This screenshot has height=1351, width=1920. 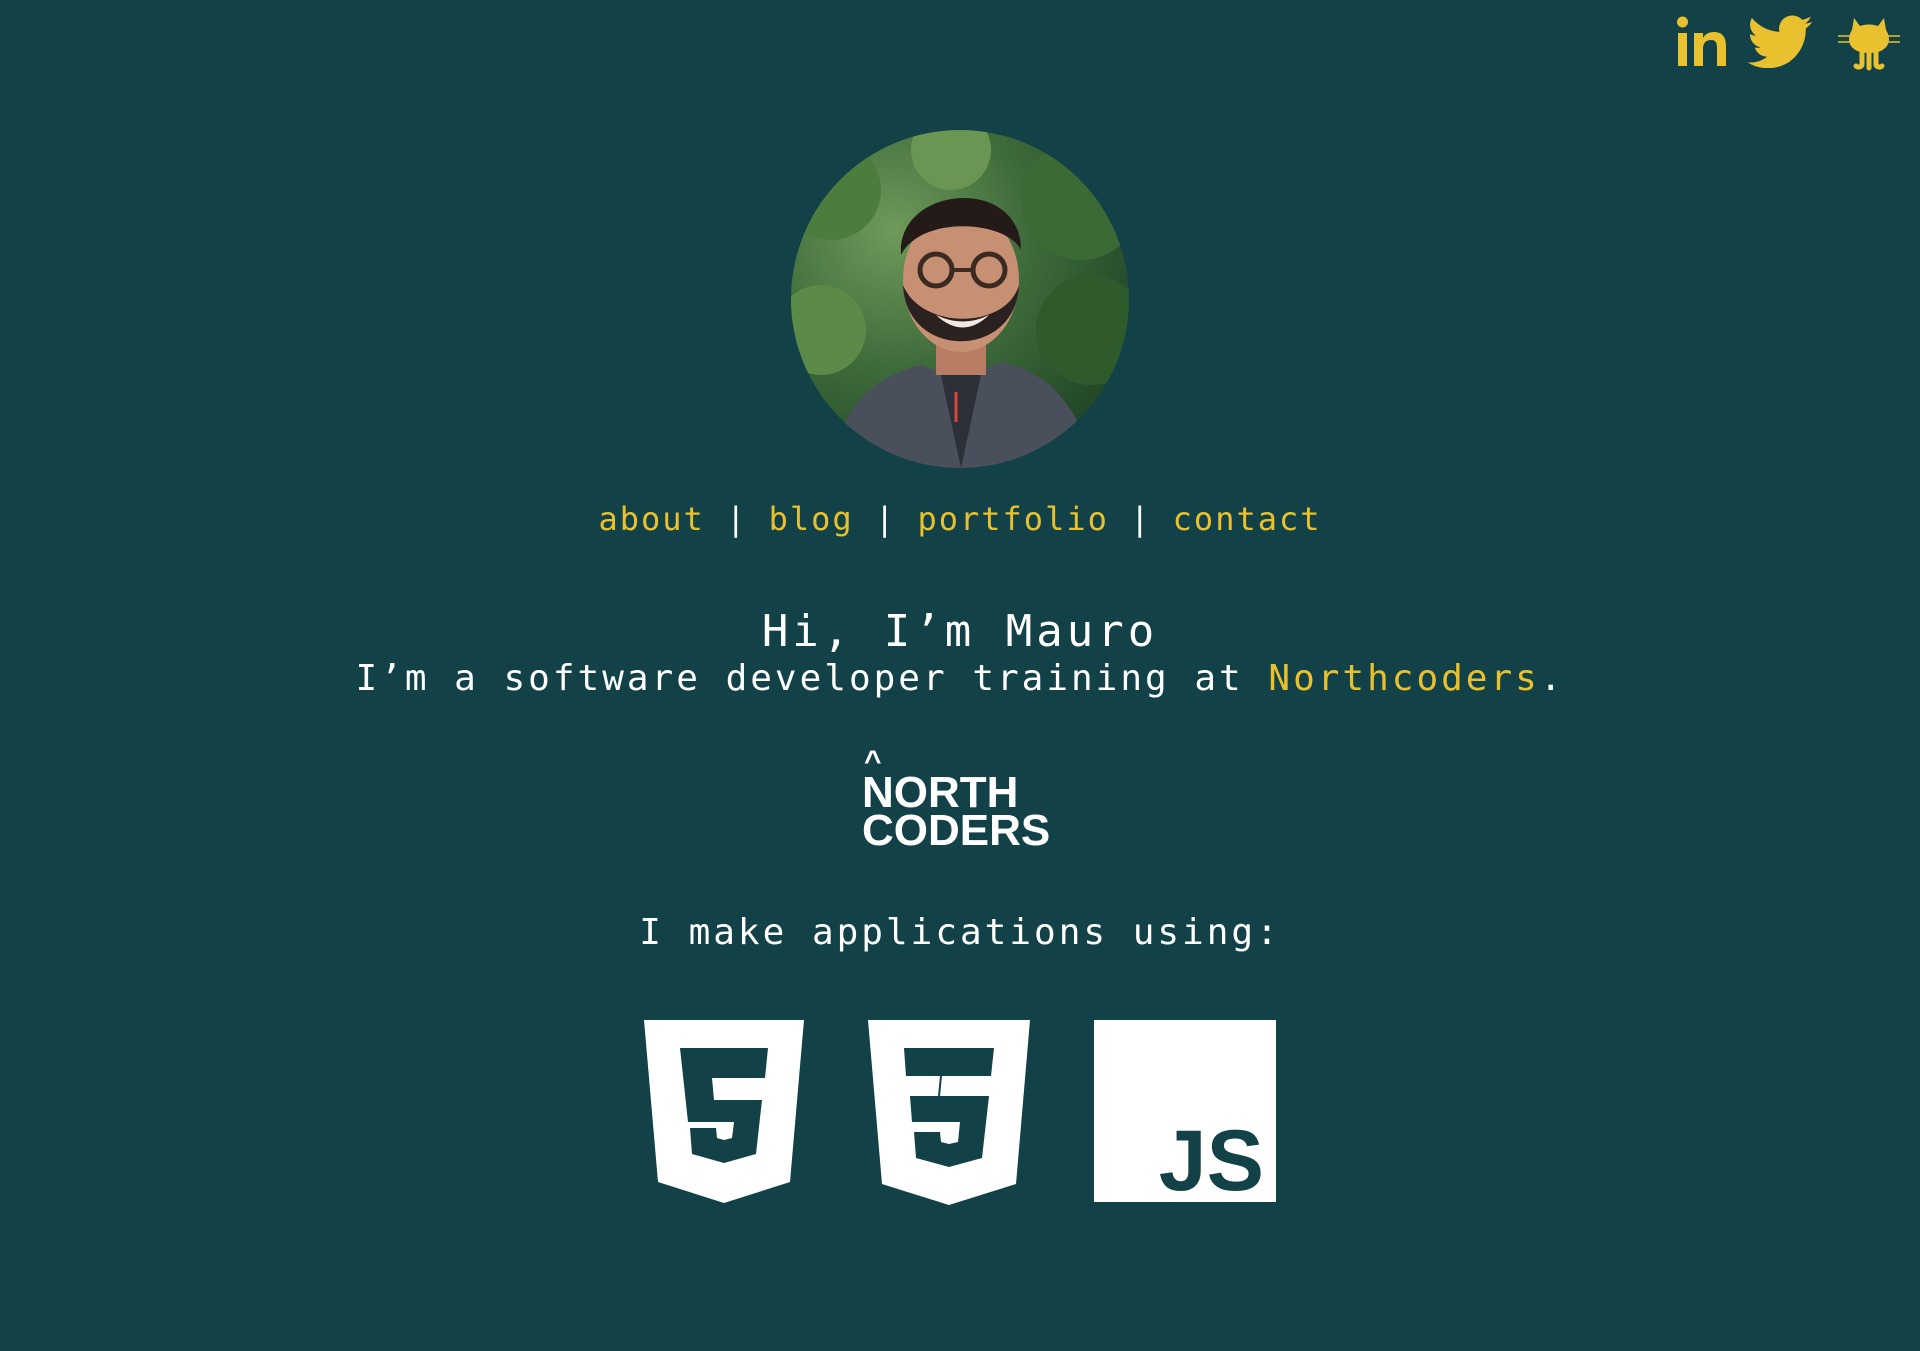 I want to click on javascript-label: JS, so click(x=1211, y=1157).